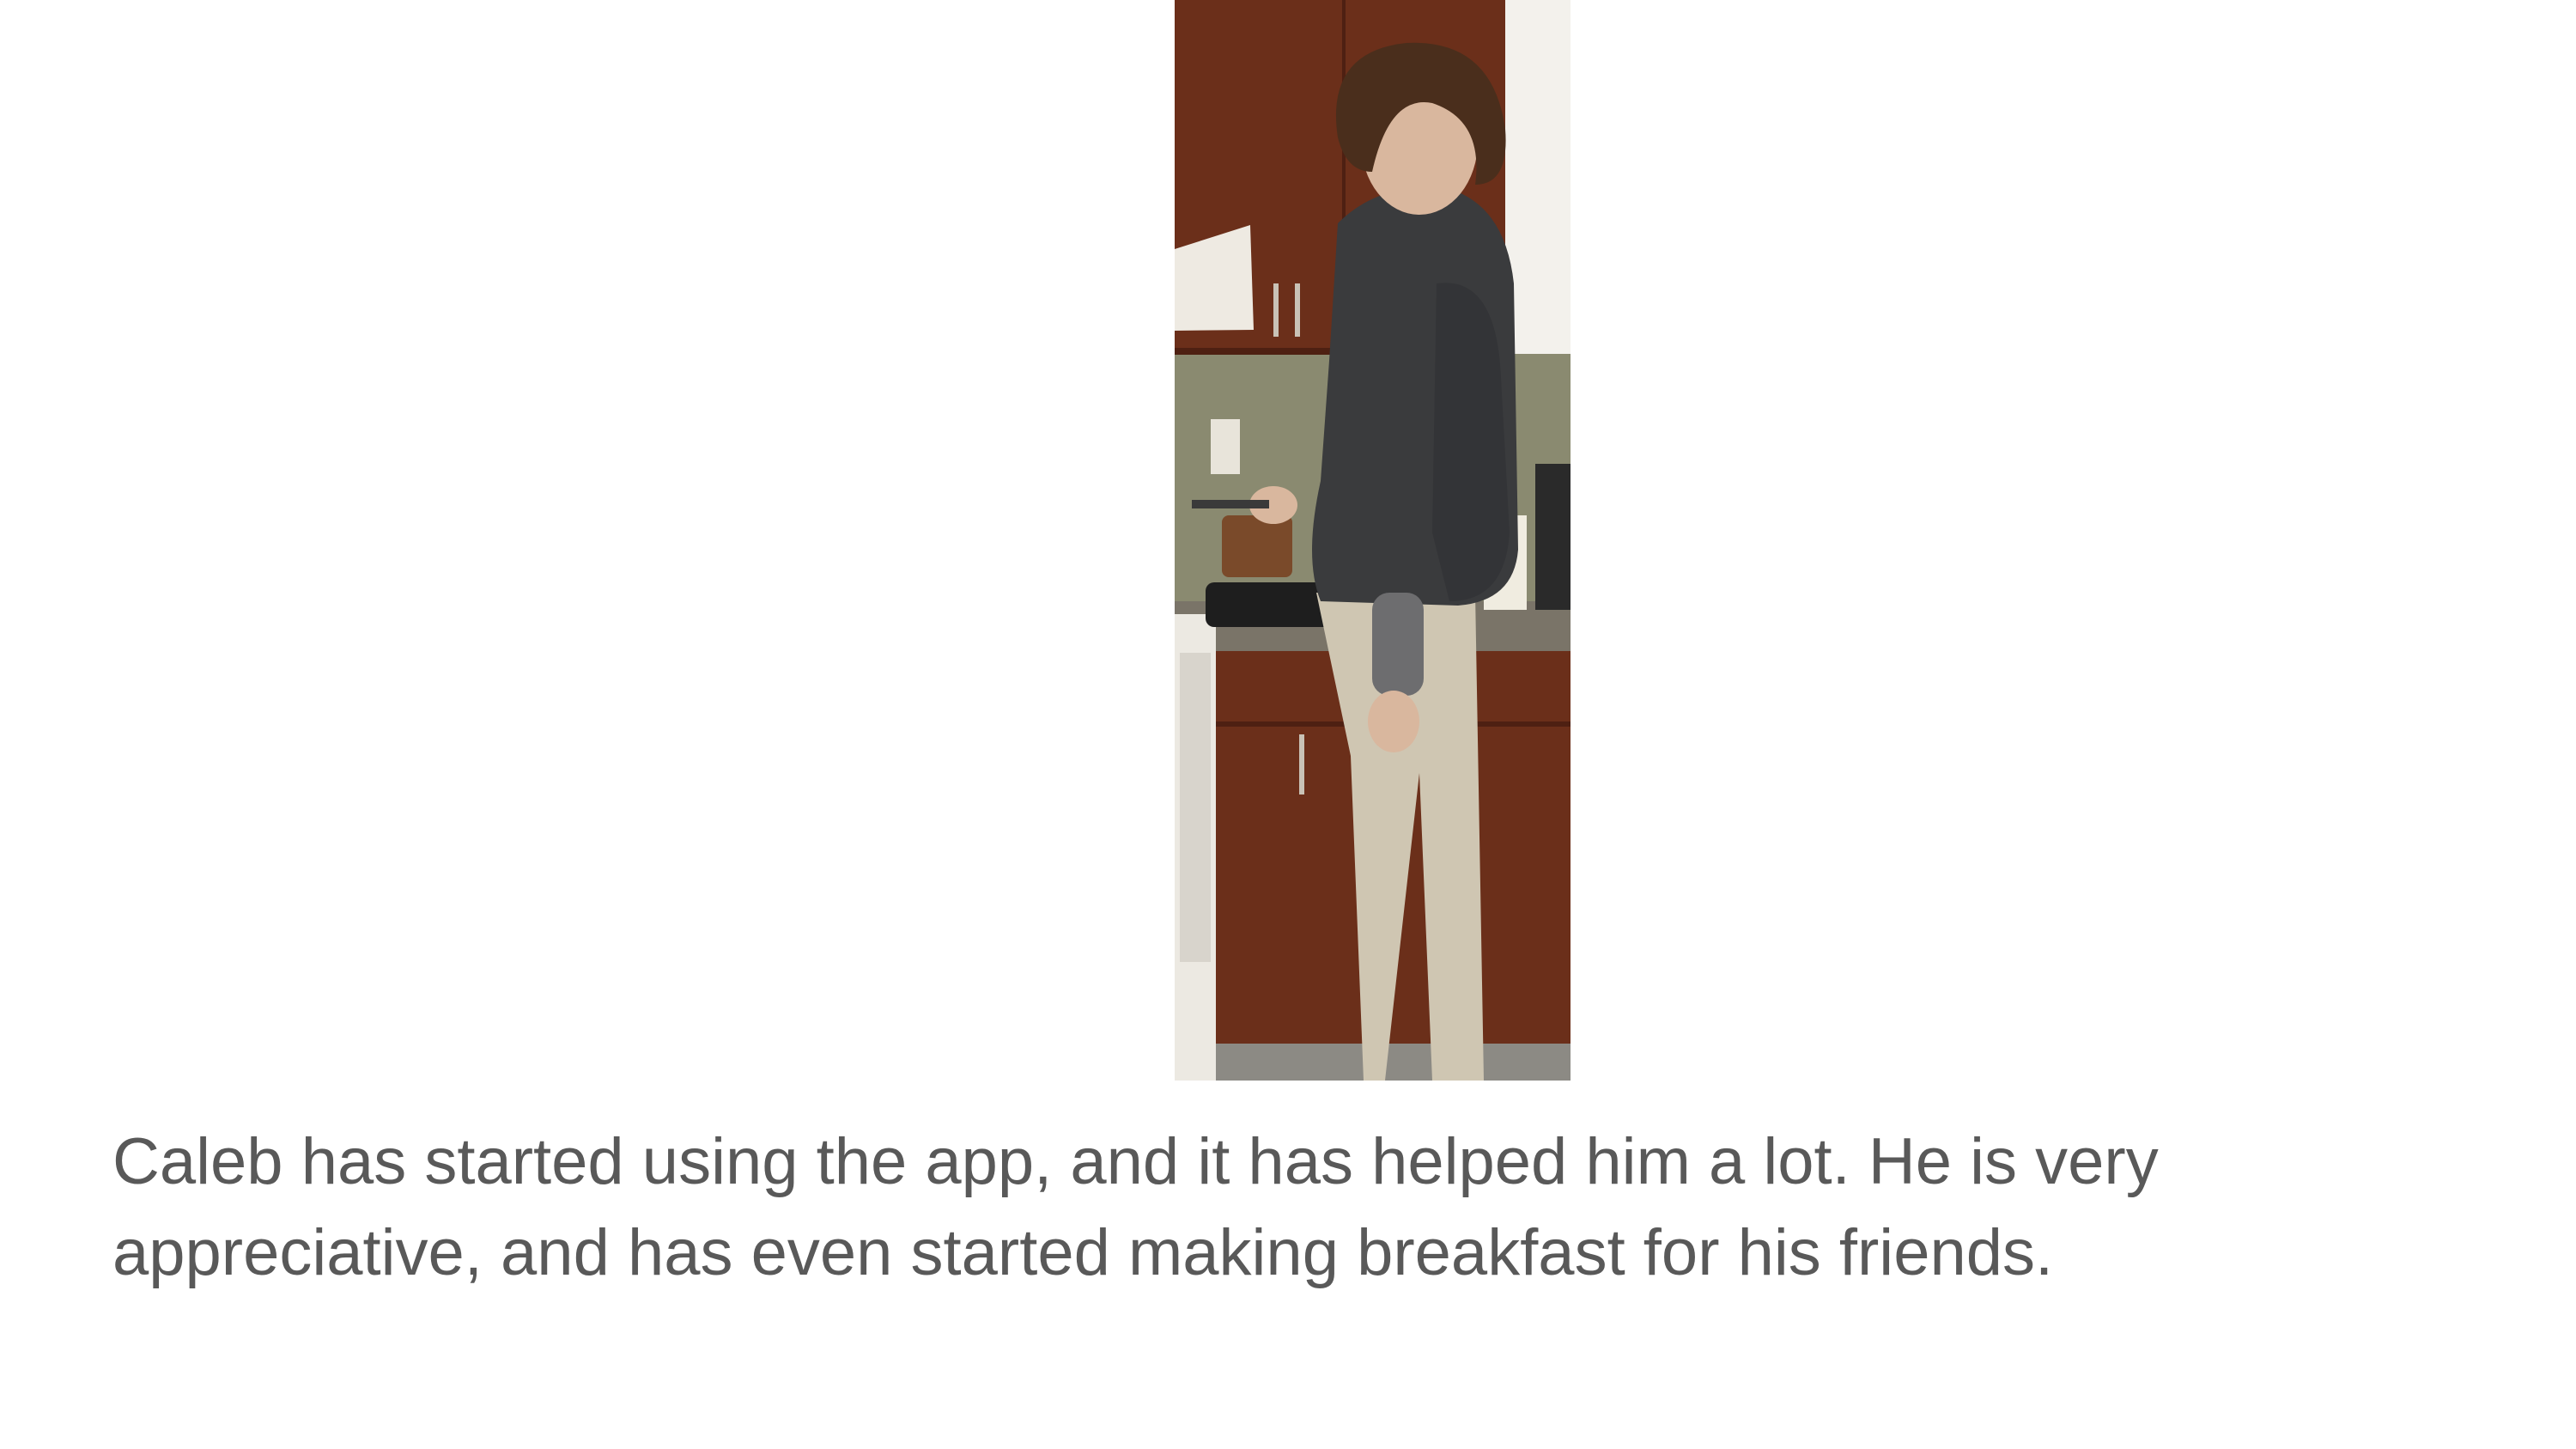 This screenshot has height=1449, width=2576. Describe the element at coordinates (1225, 446) in the screenshot. I see `wall-outlet` at that location.